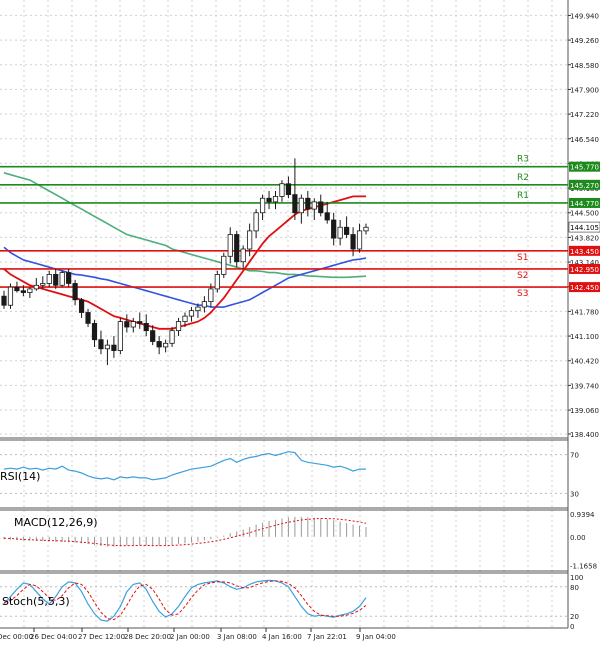  What do you see at coordinates (584, 41) in the screenshot?
I see `y-tick-label: 149.260` at bounding box center [584, 41].